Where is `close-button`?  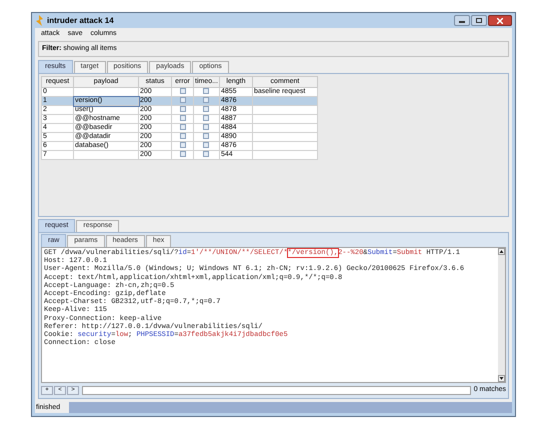 close-button is located at coordinates (500, 20).